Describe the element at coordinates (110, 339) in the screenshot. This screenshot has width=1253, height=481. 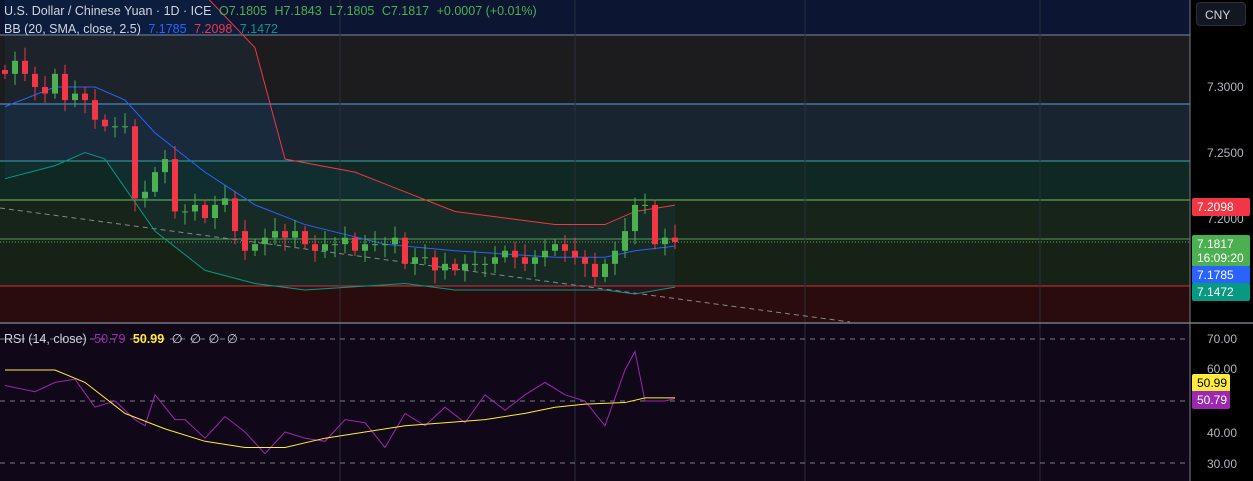
I see `rsi-value: 50.79` at that location.